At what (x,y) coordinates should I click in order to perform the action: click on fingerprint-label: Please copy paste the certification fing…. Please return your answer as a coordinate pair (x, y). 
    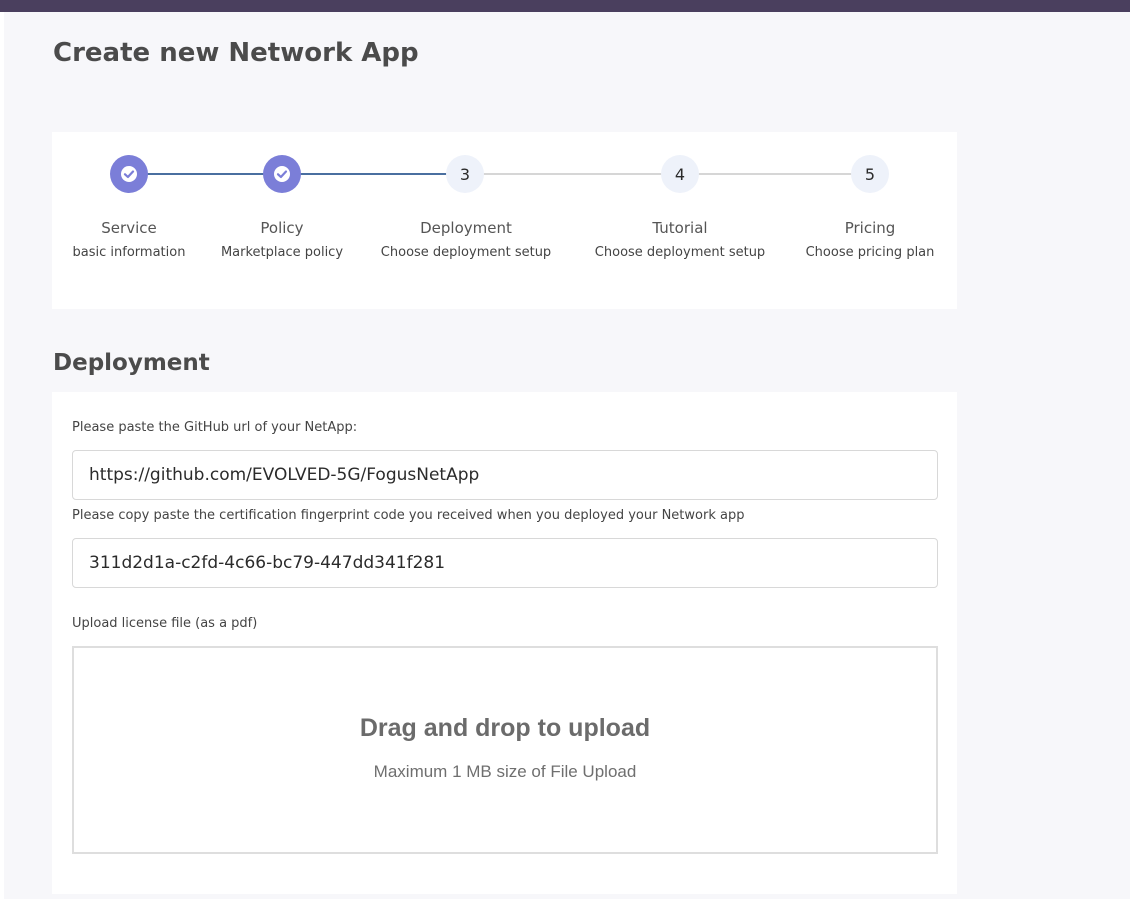
    Looking at the image, I should click on (408, 515).